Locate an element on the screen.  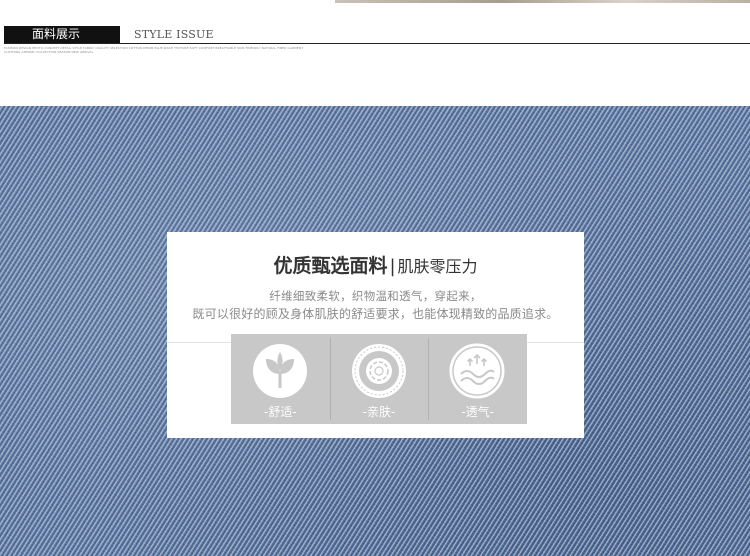
section-title-en: STYLE ISSUE is located at coordinates (174, 34).